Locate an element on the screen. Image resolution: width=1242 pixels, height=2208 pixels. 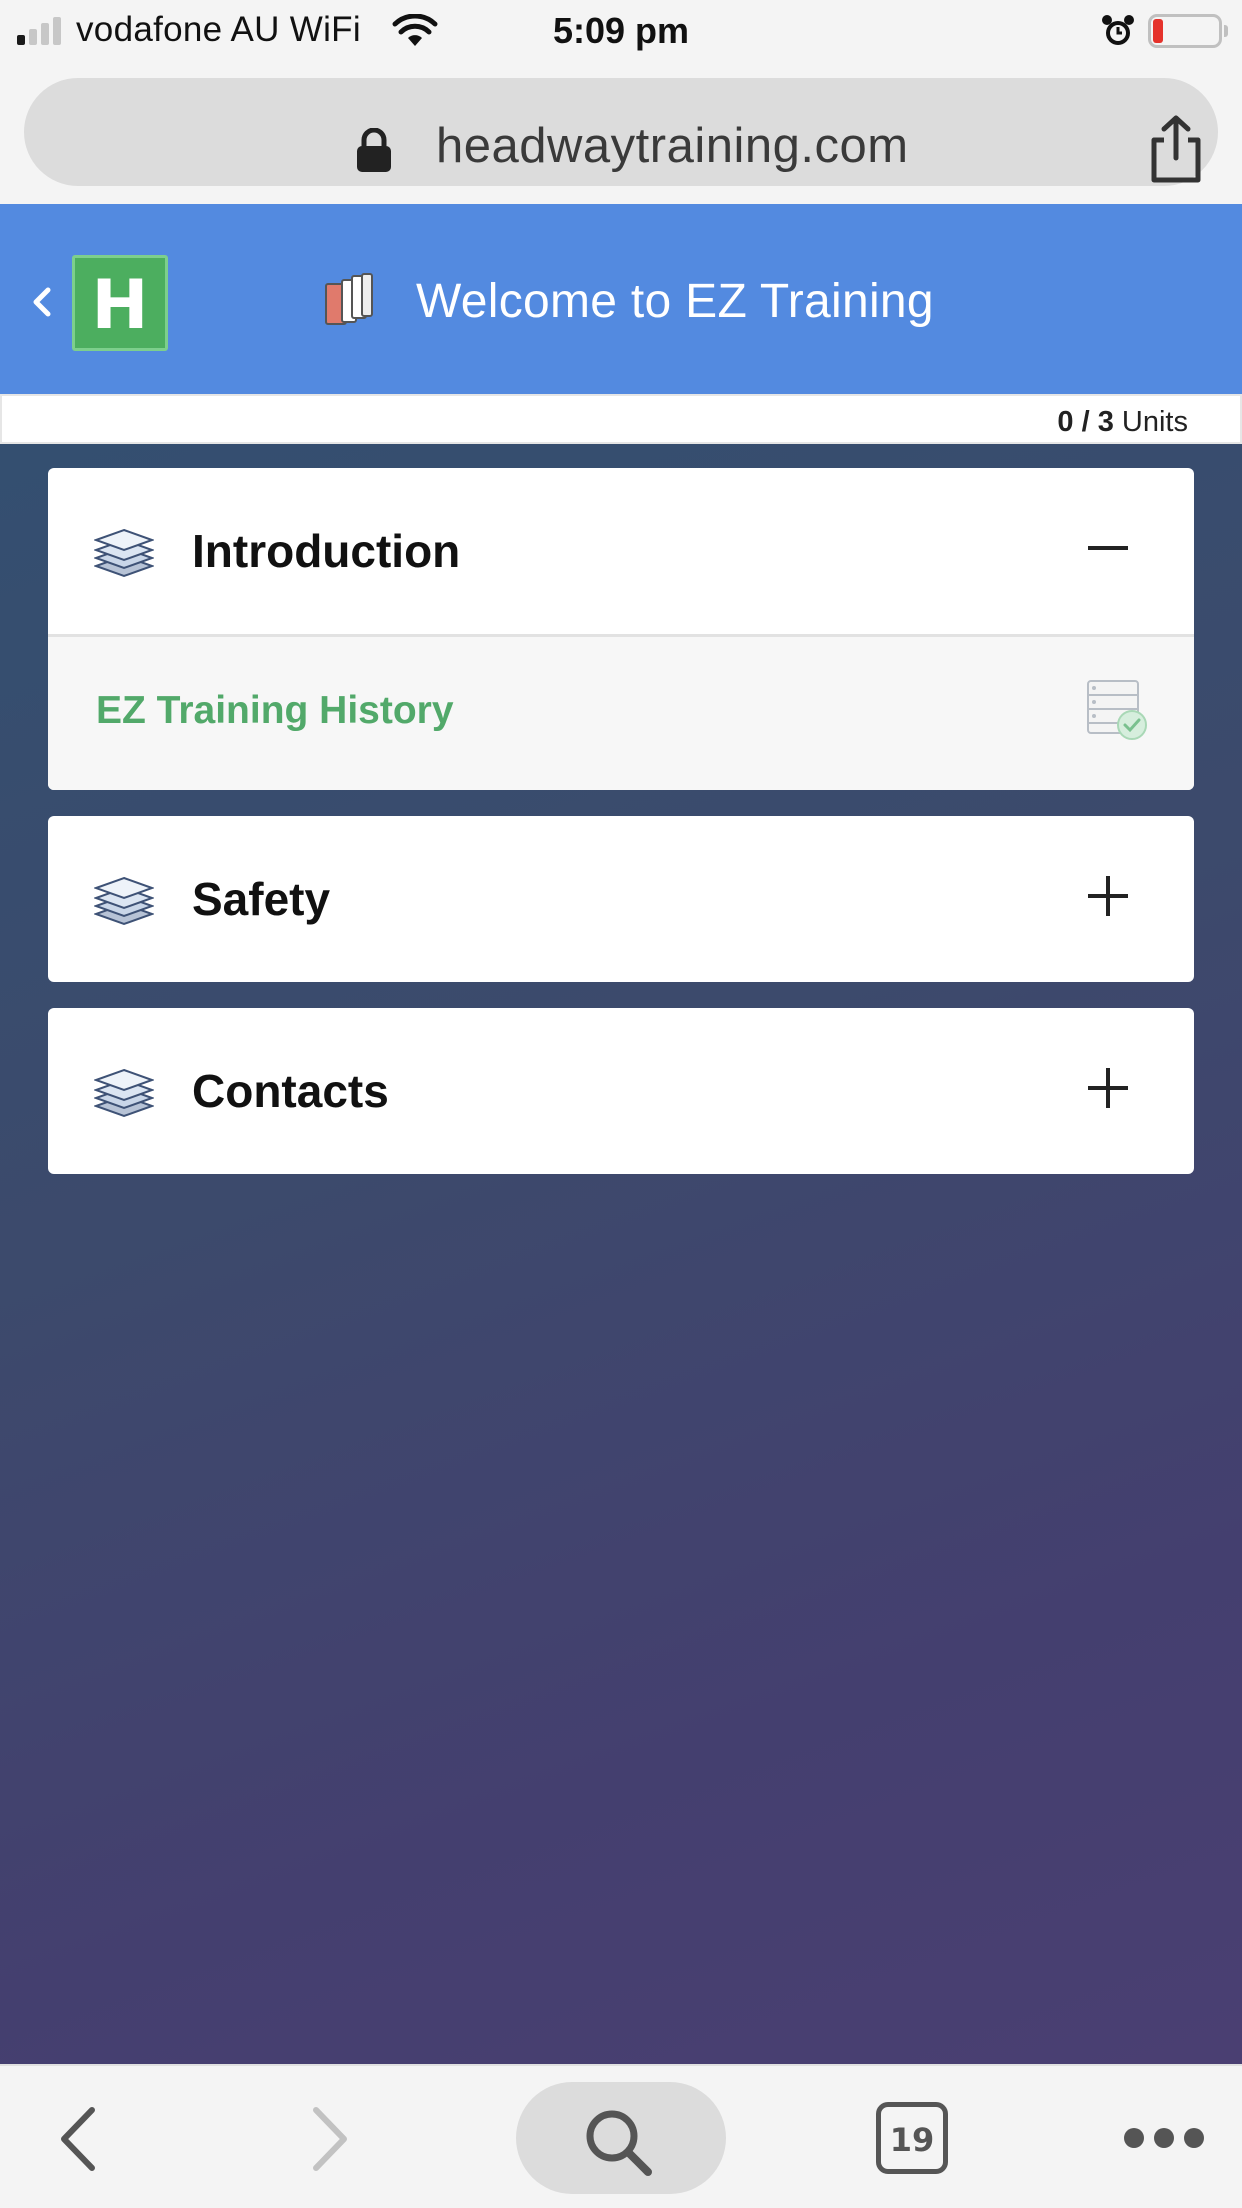
back-chevron-icon is located at coordinates (42, 302).